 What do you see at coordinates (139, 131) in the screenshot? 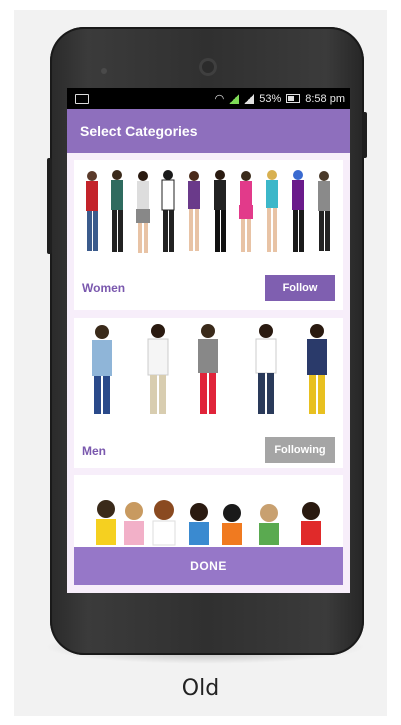
I see `page-title: Select Categories` at bounding box center [139, 131].